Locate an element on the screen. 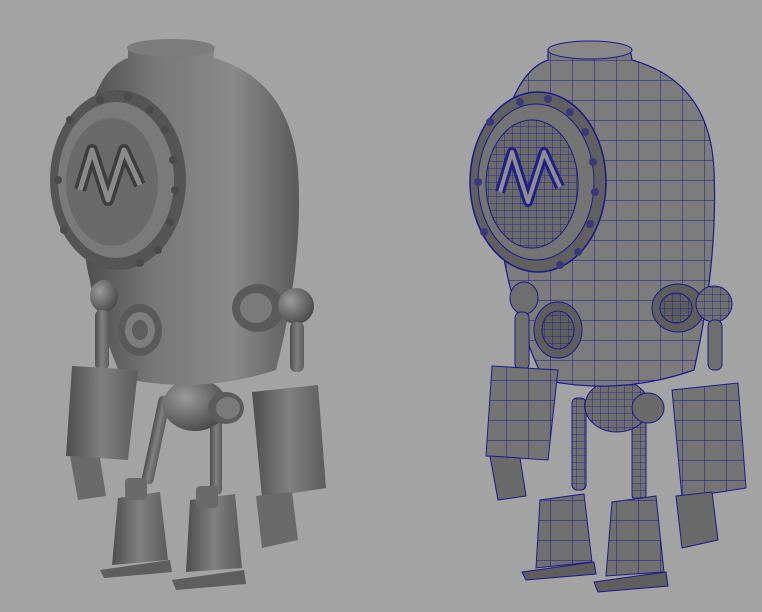  wire-hip is located at coordinates (624, 406).